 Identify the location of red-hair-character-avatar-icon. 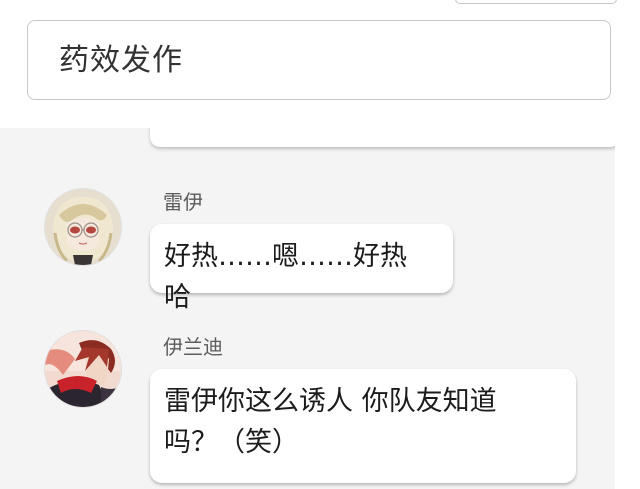
(83, 369).